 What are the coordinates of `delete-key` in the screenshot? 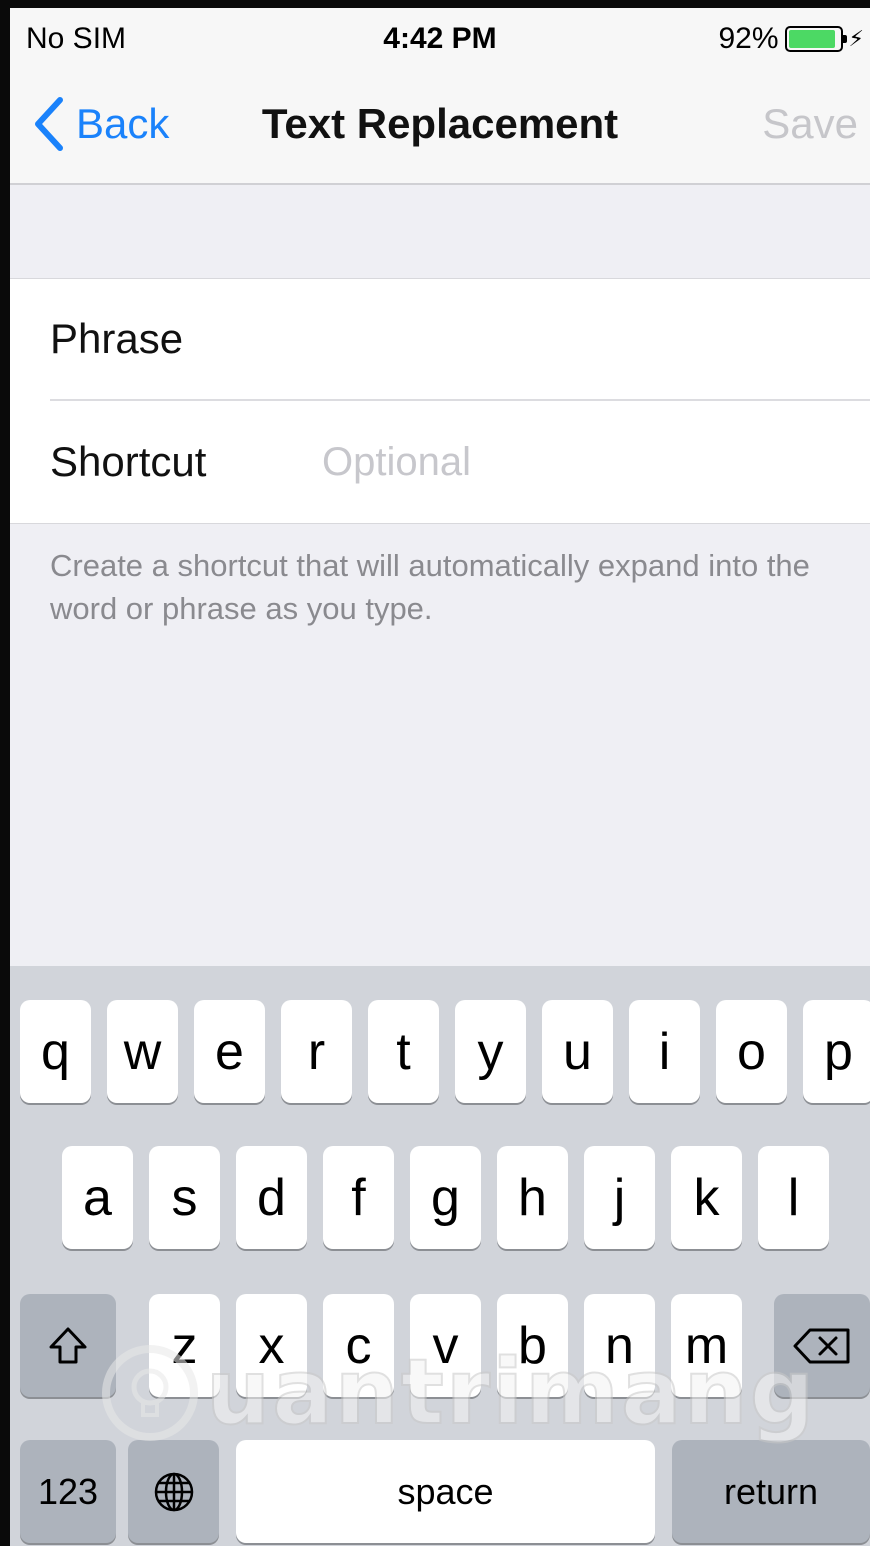 It's located at (822, 1345).